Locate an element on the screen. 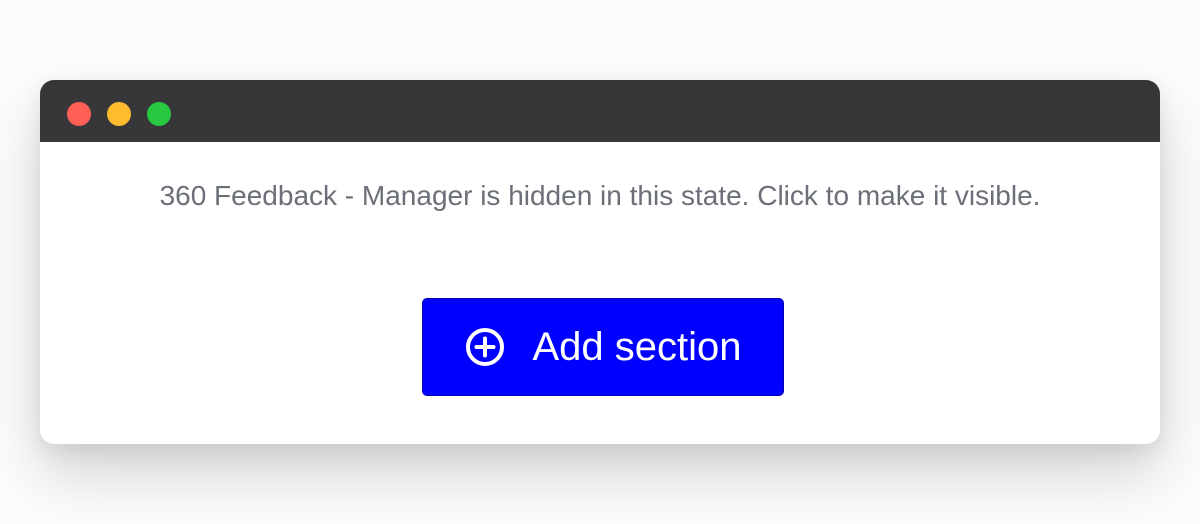  minimize-dot is located at coordinates (119, 114).